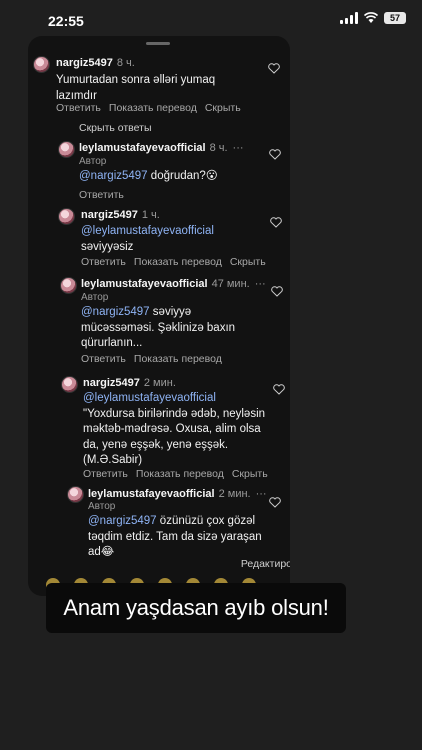 The image size is (422, 750). I want to click on story-caption: Anam yaşdasan ayıb olsun!, so click(196, 608).